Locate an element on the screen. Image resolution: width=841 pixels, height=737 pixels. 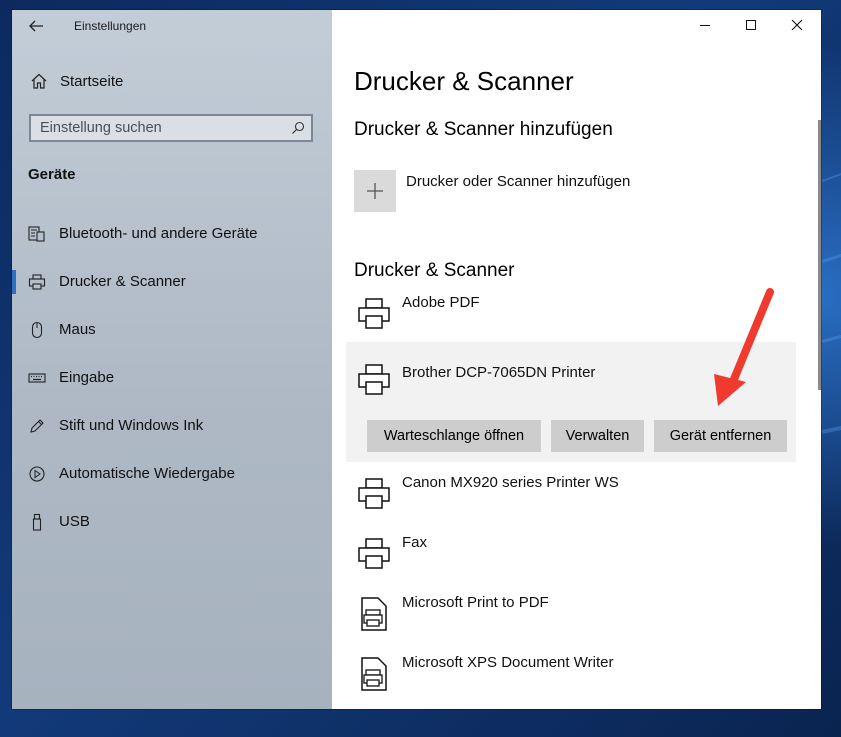
minimize-icon is located at coordinates (705, 25).